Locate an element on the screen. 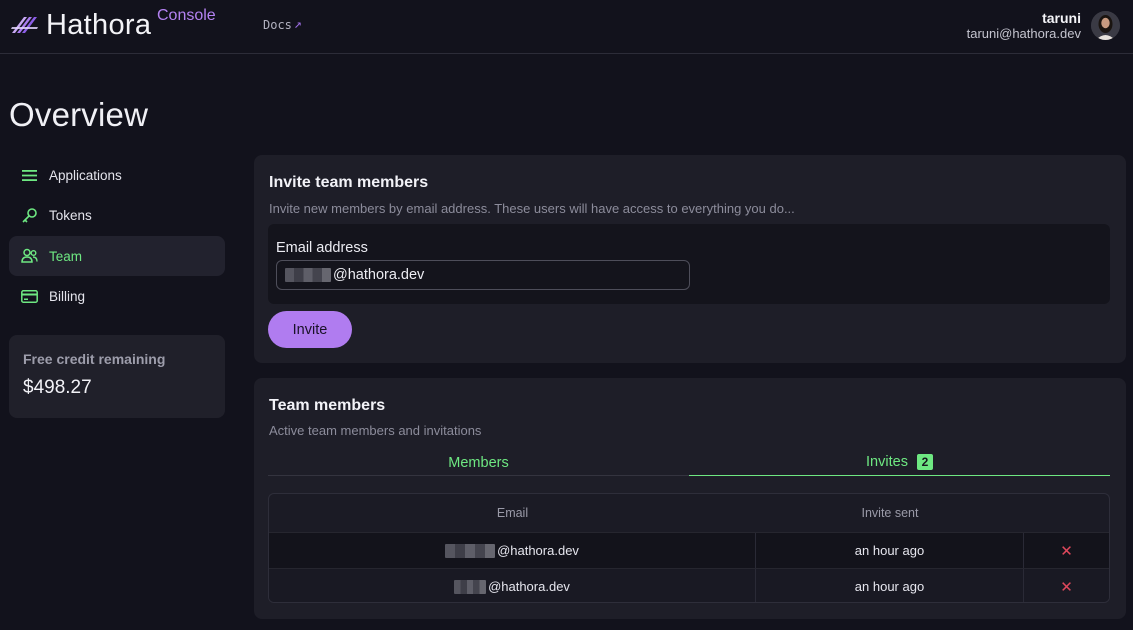 This screenshot has height=630, width=1133. column-header-invite-sent: Invite sent is located at coordinates (890, 513).